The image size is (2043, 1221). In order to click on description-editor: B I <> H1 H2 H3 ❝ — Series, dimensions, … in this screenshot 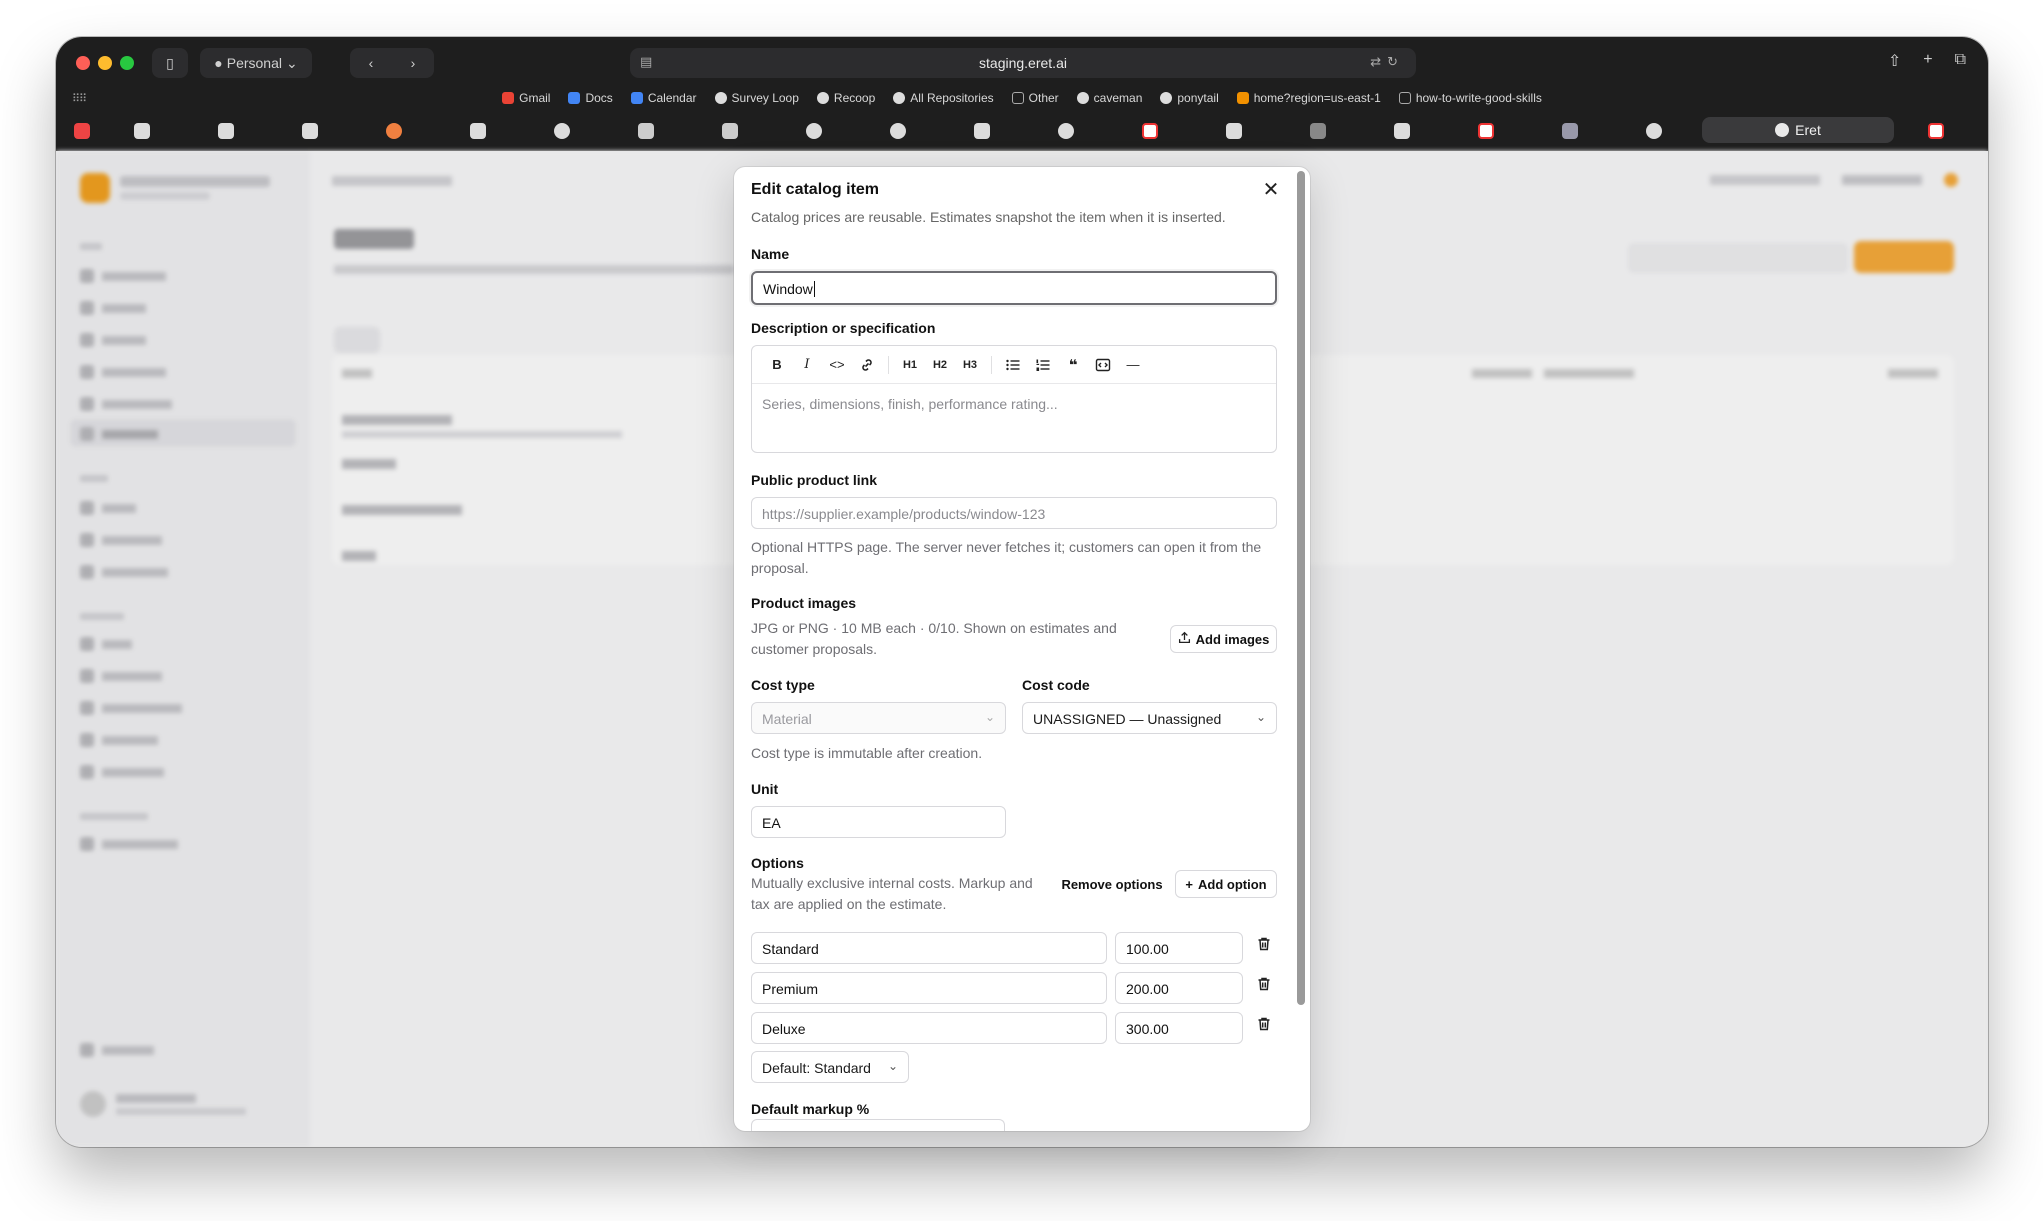, I will do `click(1014, 399)`.